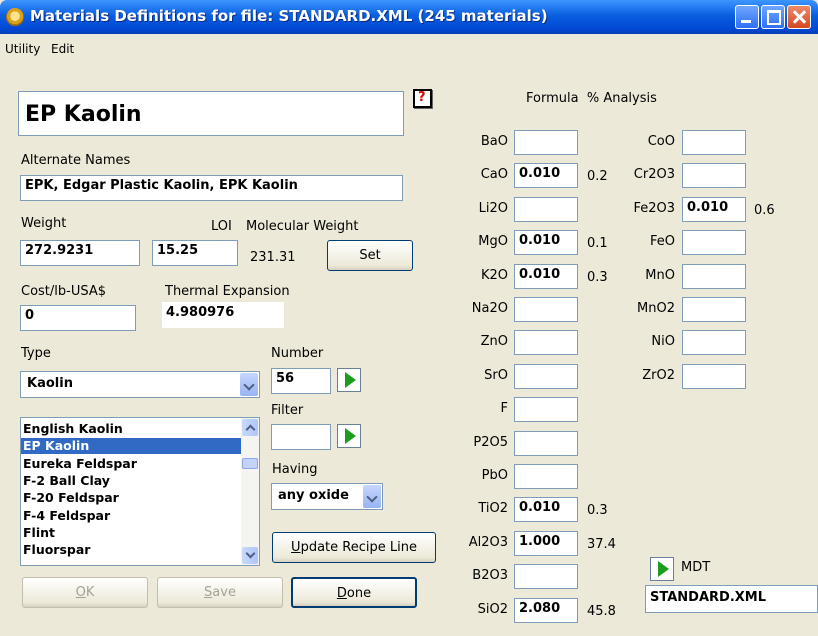 Image resolution: width=818 pixels, height=636 pixels. I want to click on help-button: ?, so click(422, 98).